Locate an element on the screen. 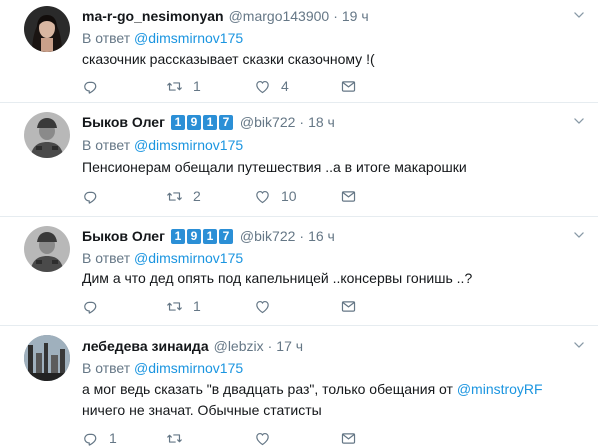  tweet-header: лебедева зинаида @lebzix · 17 ч is located at coordinates (192, 346).